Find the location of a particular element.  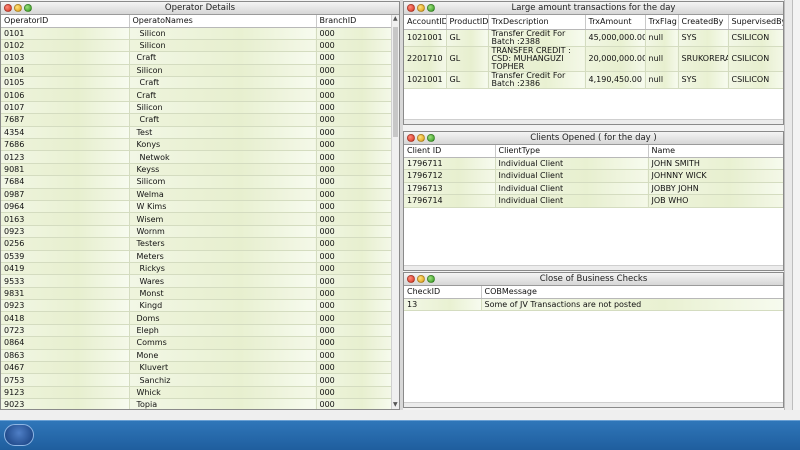

table-row: 9081 Keyss 000 is located at coordinates (197, 170).